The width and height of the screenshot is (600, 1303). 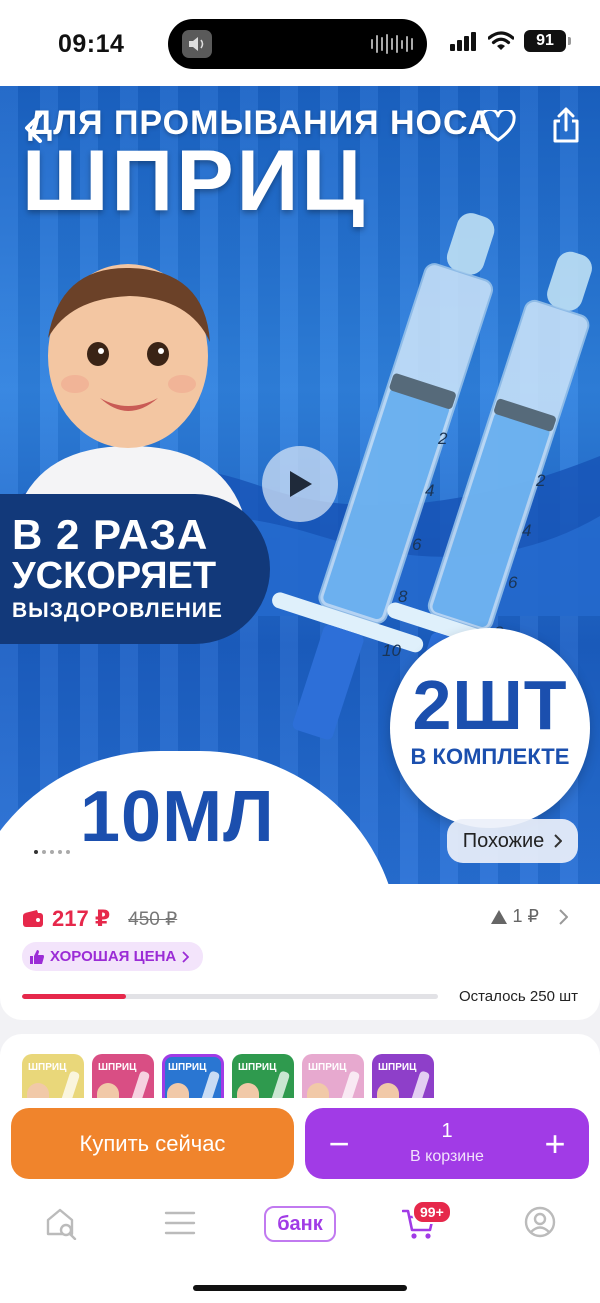 What do you see at coordinates (490, 756) in the screenshot?
I see `quantity-subtitle: В КОМПЛЕКТЕ` at bounding box center [490, 756].